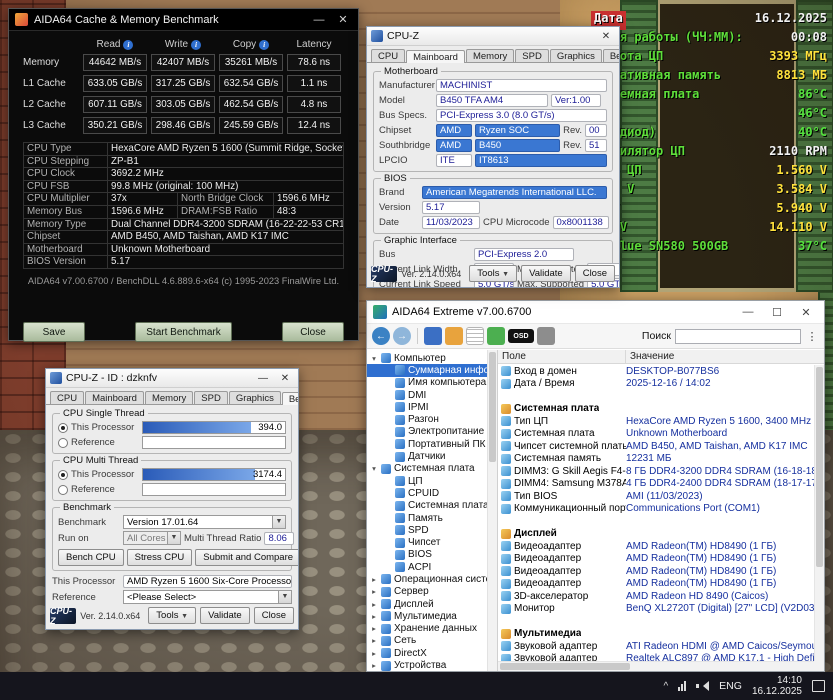 The height and width of the screenshot is (700, 833). What do you see at coordinates (427, 579) in the screenshot?
I see `tree-item: ▸ Операционная система` at bounding box center [427, 579].